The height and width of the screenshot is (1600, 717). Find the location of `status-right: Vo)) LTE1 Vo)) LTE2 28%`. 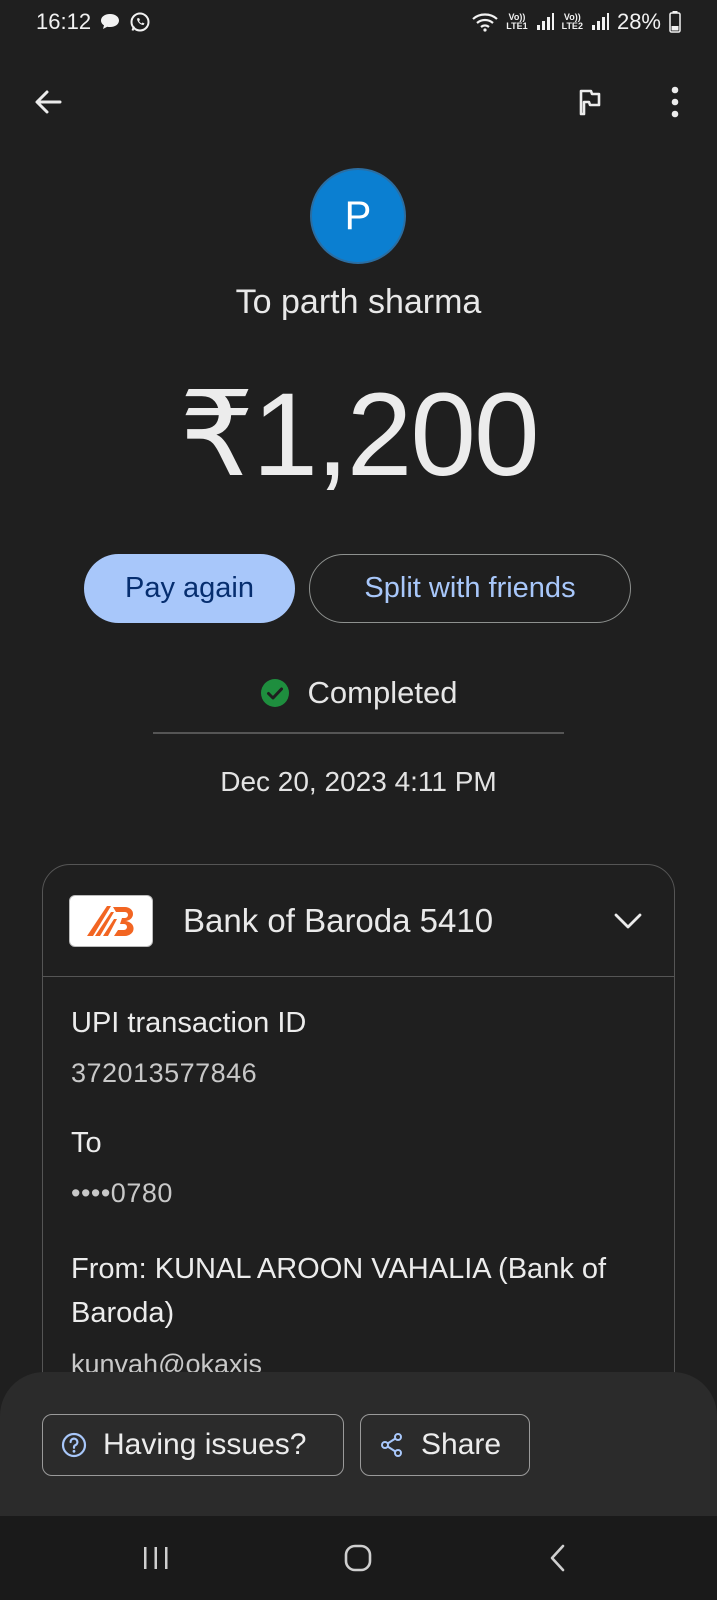

status-right: Vo)) LTE1 Vo)) LTE2 28% is located at coordinates (576, 22).